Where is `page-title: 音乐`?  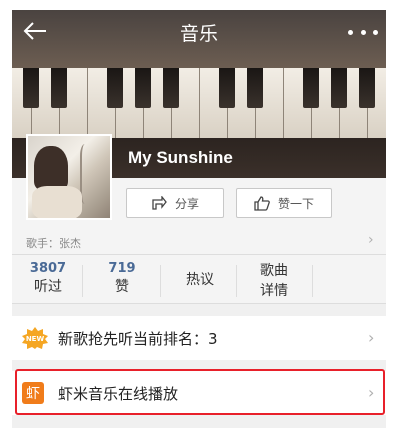 page-title: 音乐 is located at coordinates (198, 33).